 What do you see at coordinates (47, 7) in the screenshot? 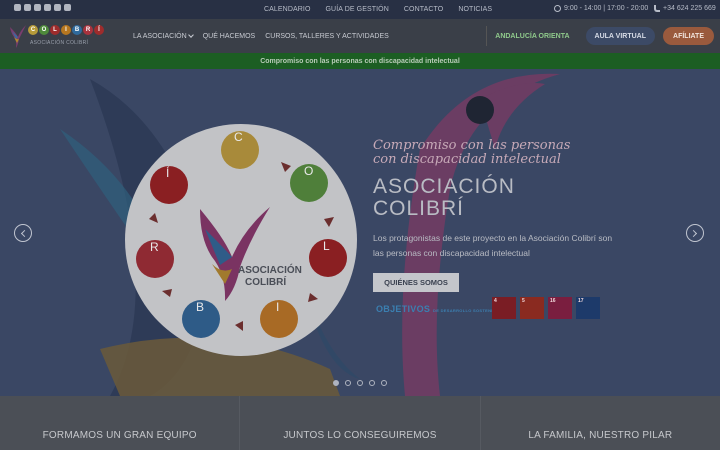
I see `twitter-icon` at bounding box center [47, 7].